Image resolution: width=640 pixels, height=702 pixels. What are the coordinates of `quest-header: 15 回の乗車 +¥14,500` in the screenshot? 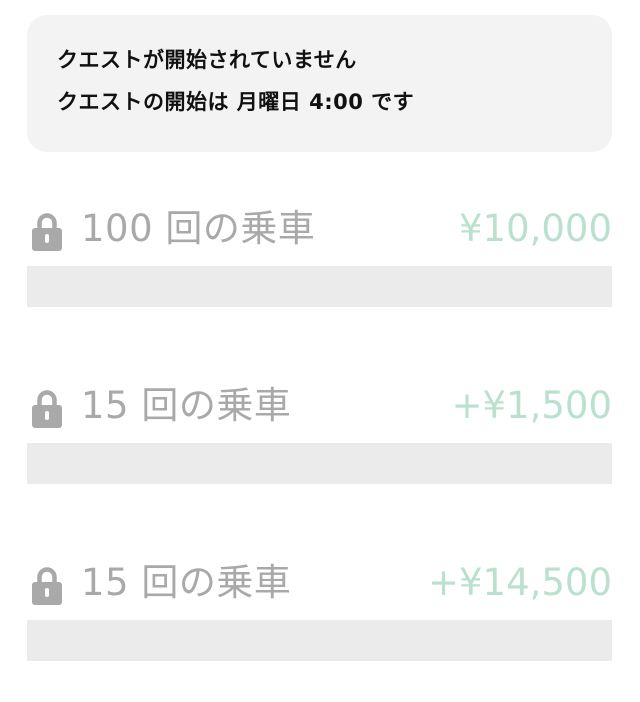 It's located at (319, 584).